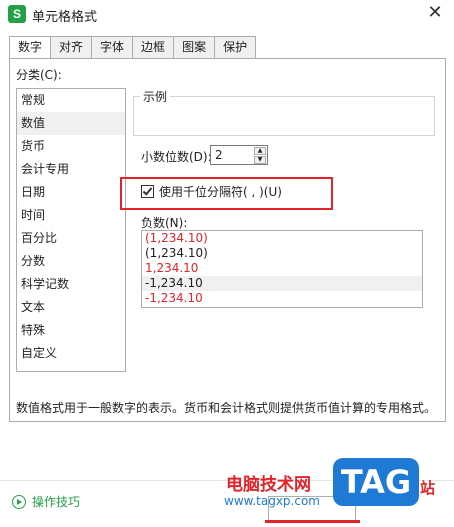 The image size is (454, 527). I want to click on category-item: 百分比, so click(71, 238).